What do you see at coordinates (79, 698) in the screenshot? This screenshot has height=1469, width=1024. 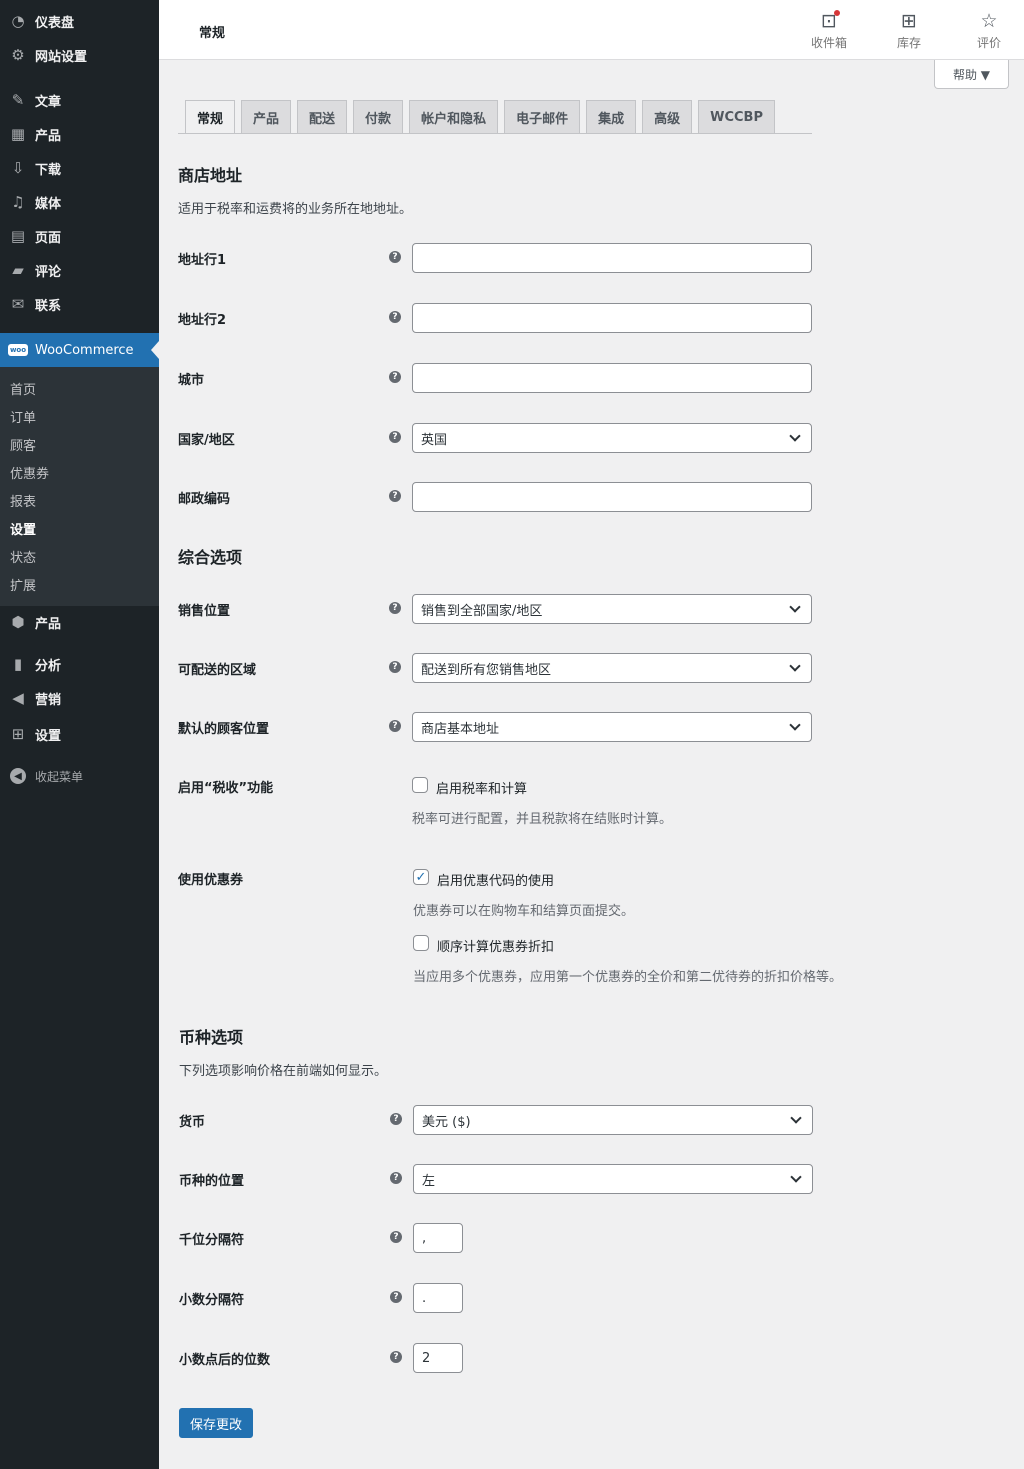 I see `menu-marketing: ◀ 营销` at bounding box center [79, 698].